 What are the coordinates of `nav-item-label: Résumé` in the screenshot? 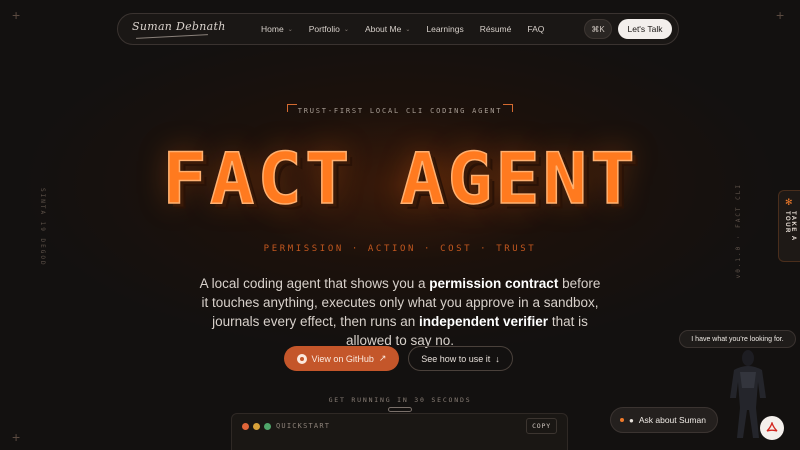 It's located at (495, 29).